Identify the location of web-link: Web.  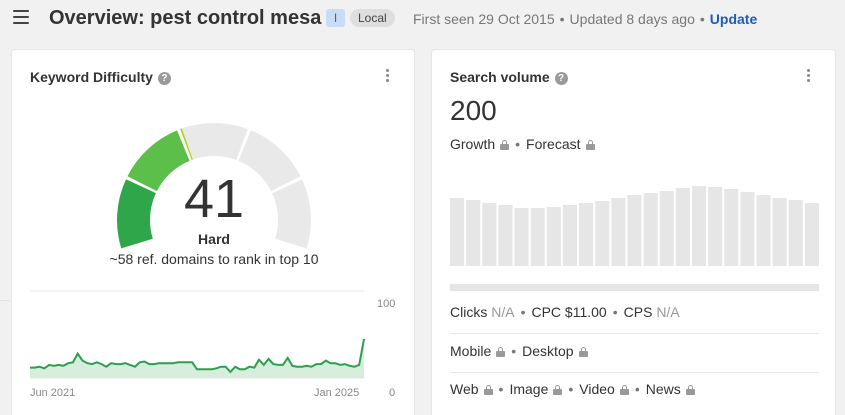
(471, 389).